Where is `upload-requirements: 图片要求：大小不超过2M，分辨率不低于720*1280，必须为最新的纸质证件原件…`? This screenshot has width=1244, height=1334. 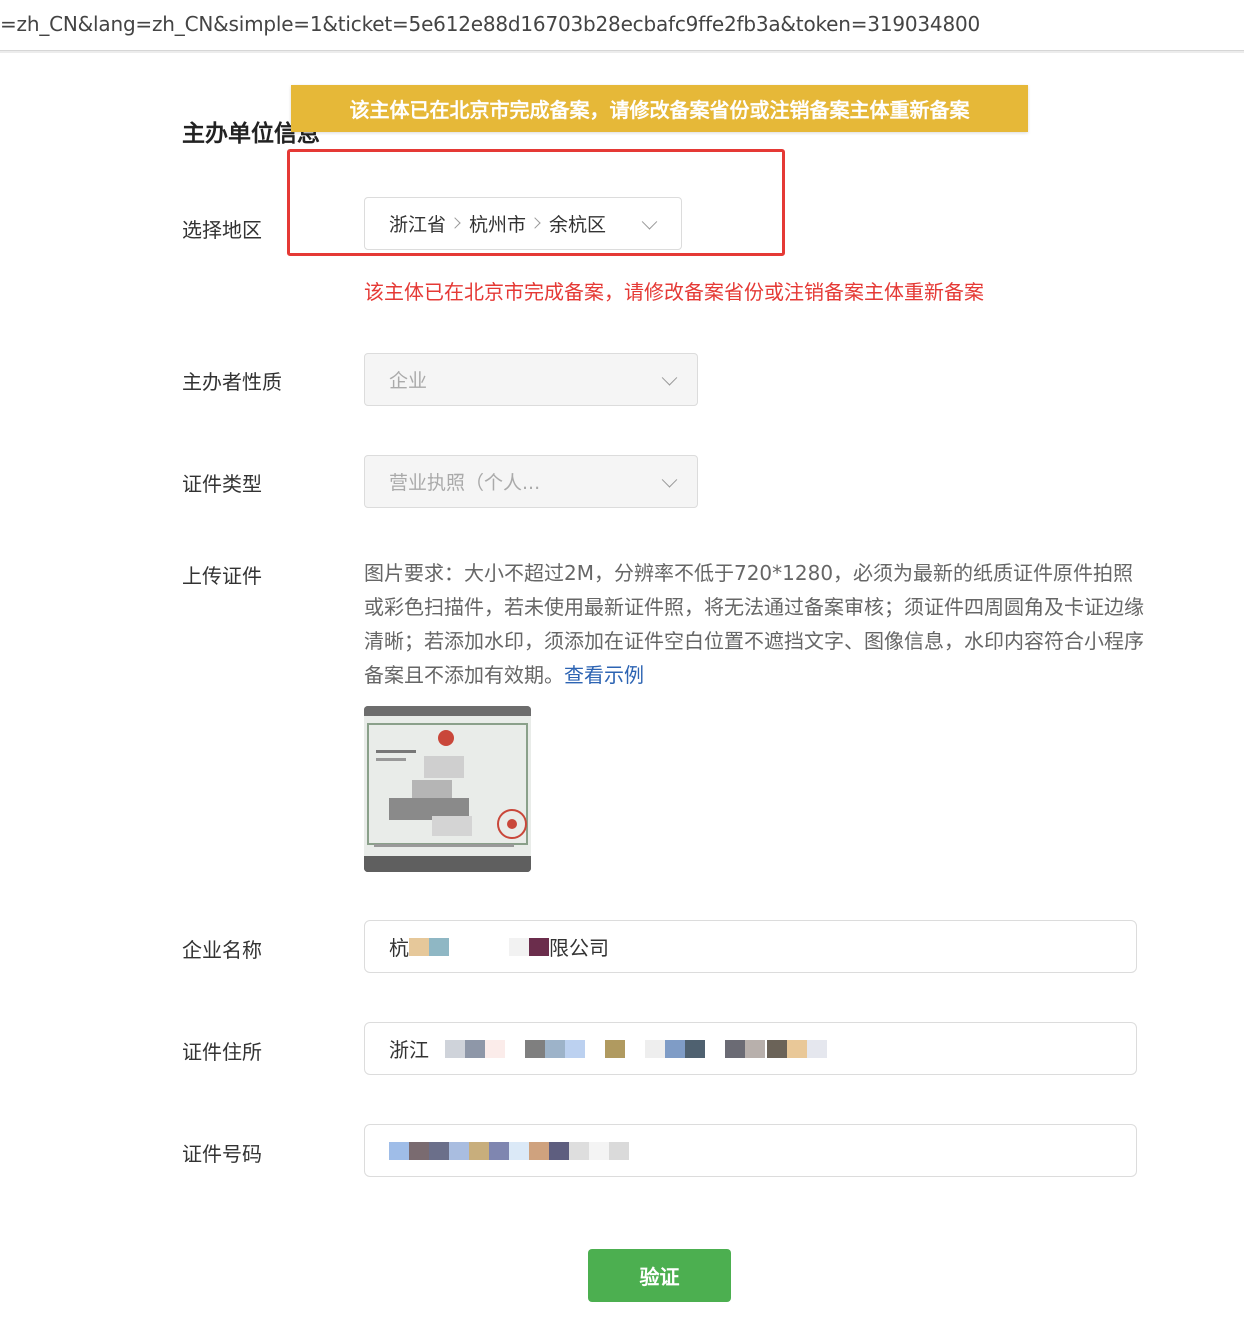
upload-requirements: 图片要求：大小不超过2M，分辨率不低于720*1280，必须为最新的纸质证件原件… is located at coordinates (754, 624).